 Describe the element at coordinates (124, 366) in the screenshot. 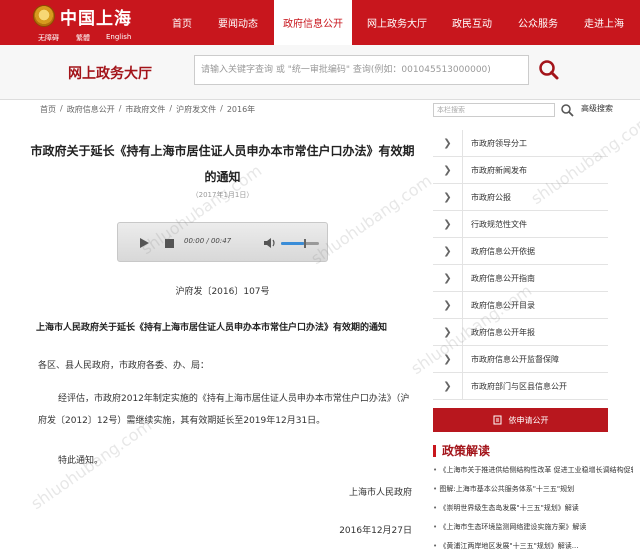

I see `salutation: 各区、县人民政府，市政府各委、办、局：` at that location.